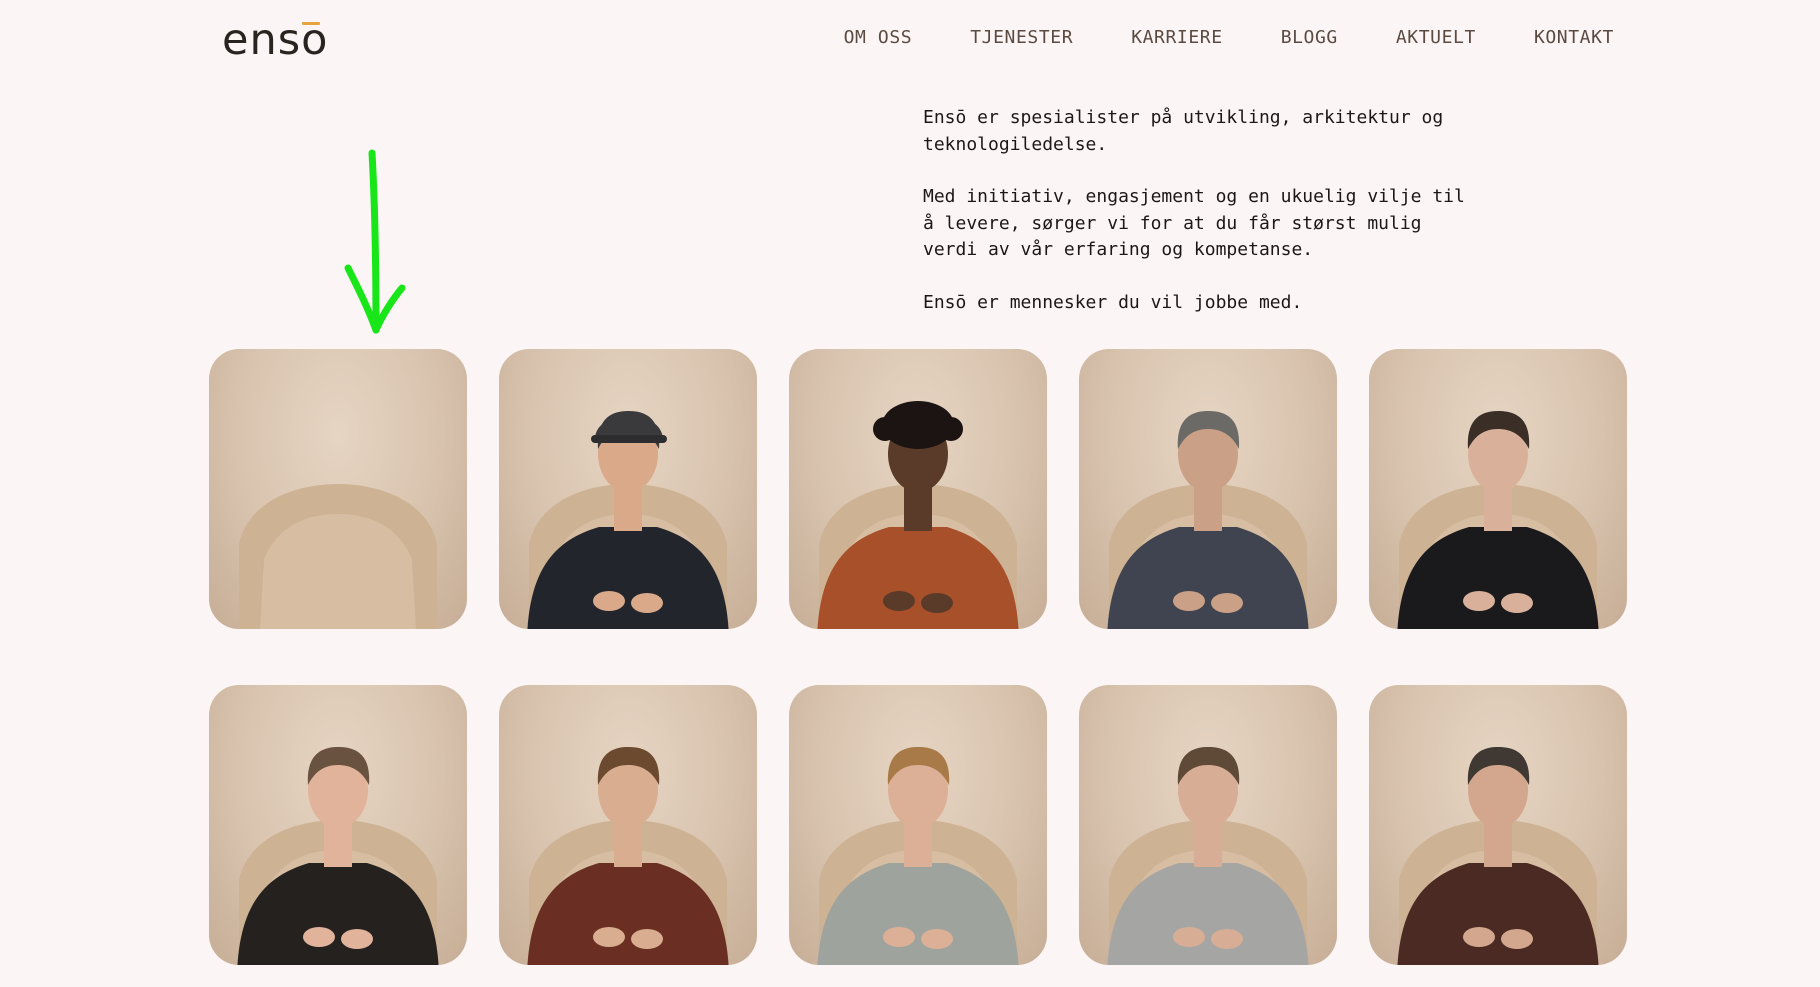 This screenshot has height=987, width=1820. Describe the element at coordinates (311, 23) in the screenshot. I see `logo-macron` at that location.